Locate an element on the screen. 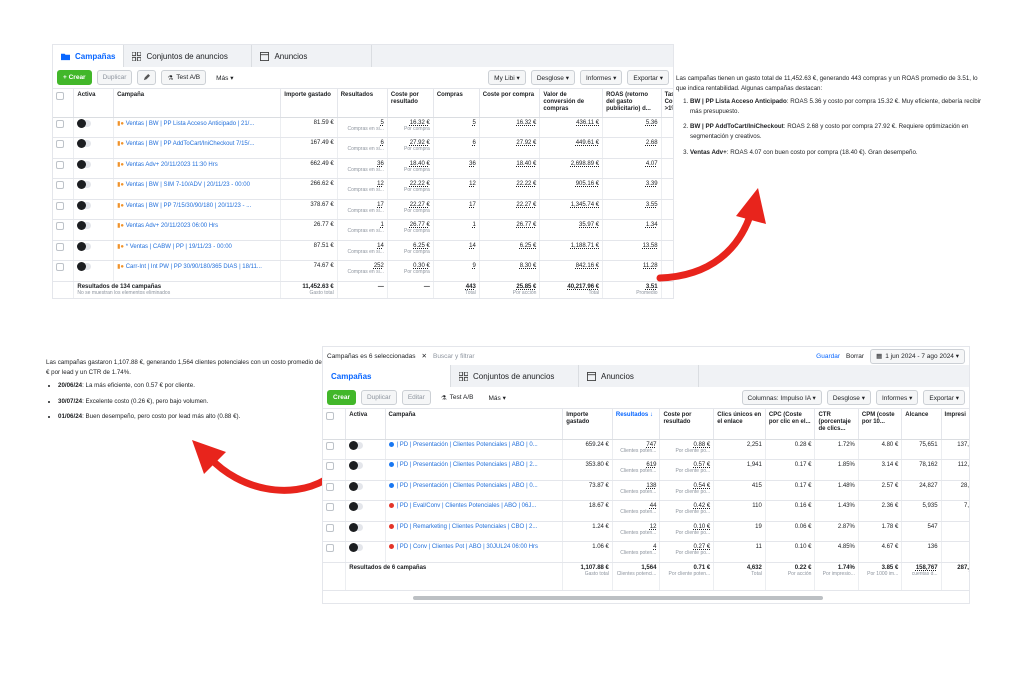  create-button: + Crear is located at coordinates (74, 77).